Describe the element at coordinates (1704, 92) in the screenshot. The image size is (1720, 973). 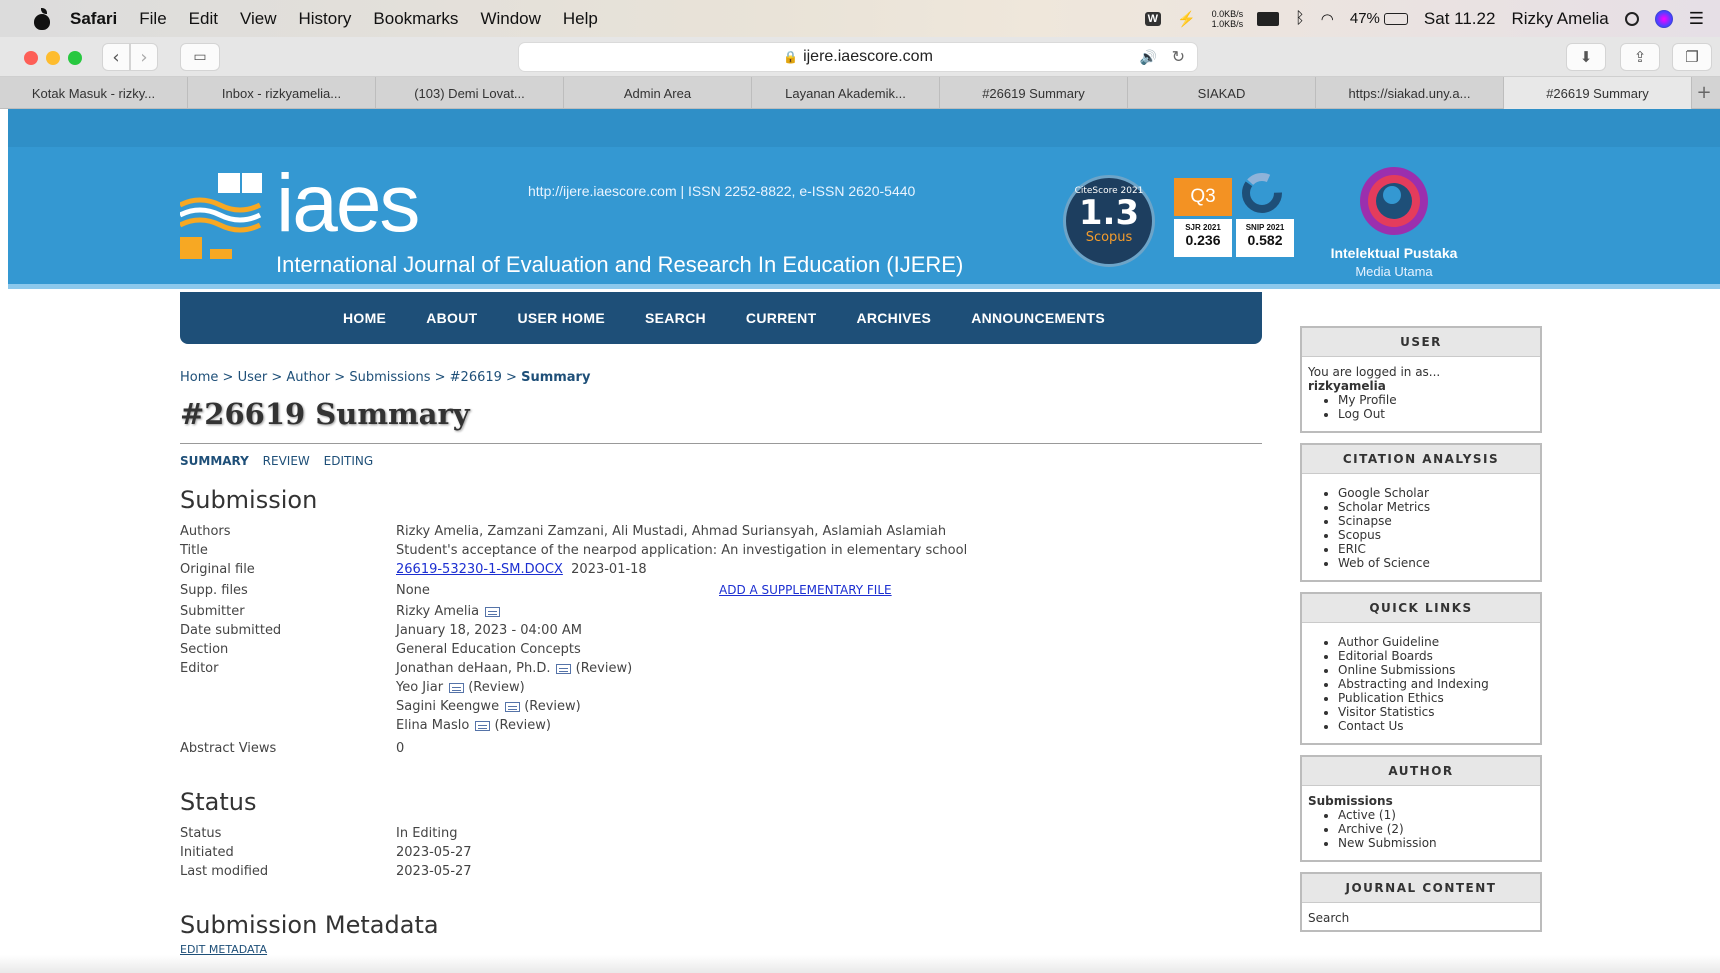
I see `new-tab-button: +` at that location.